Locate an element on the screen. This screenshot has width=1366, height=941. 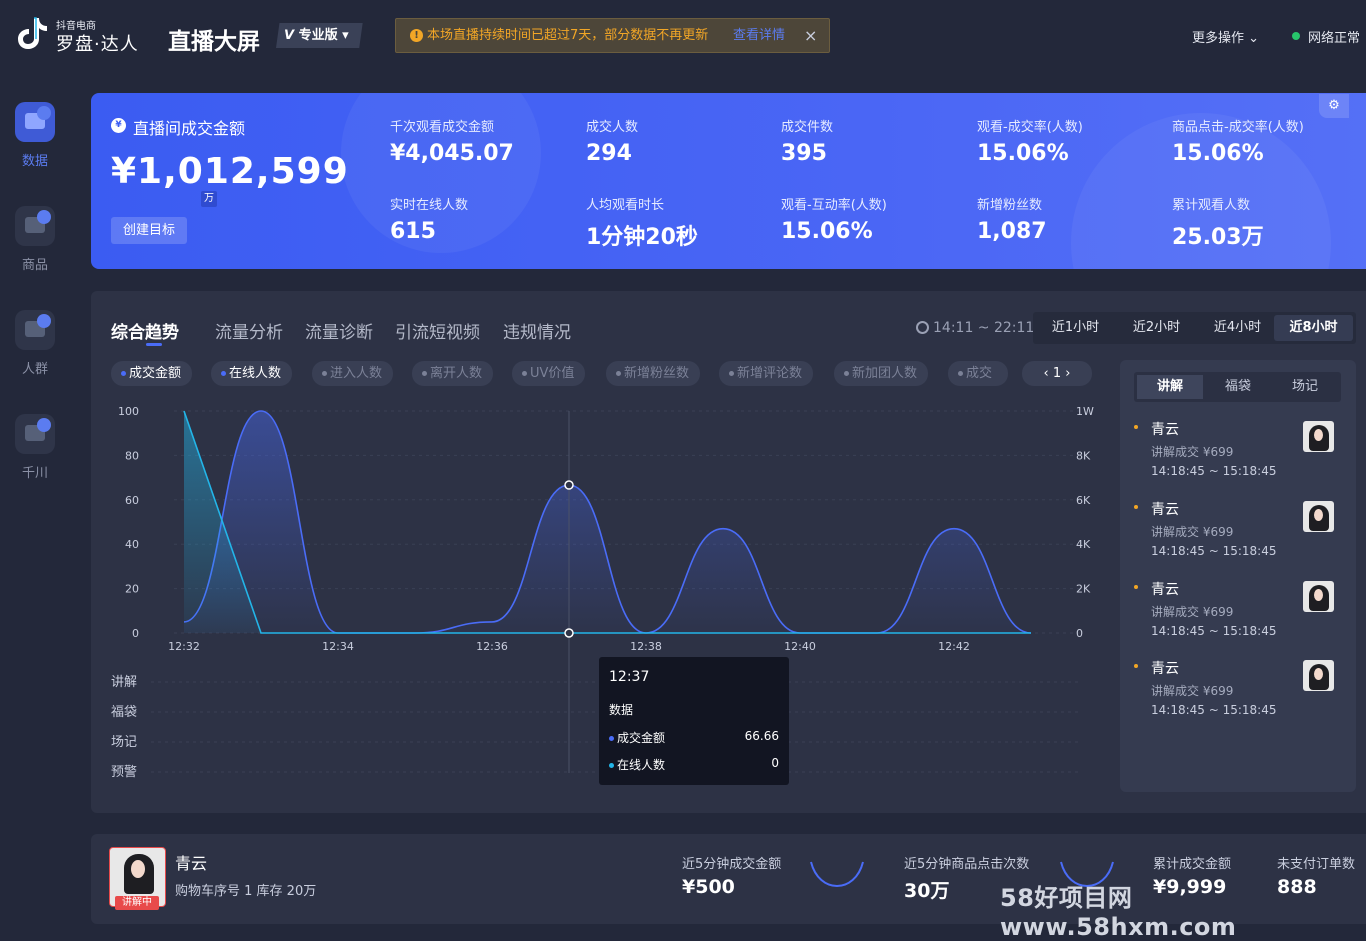
chip-label: 进入人数 is located at coordinates (356, 373).